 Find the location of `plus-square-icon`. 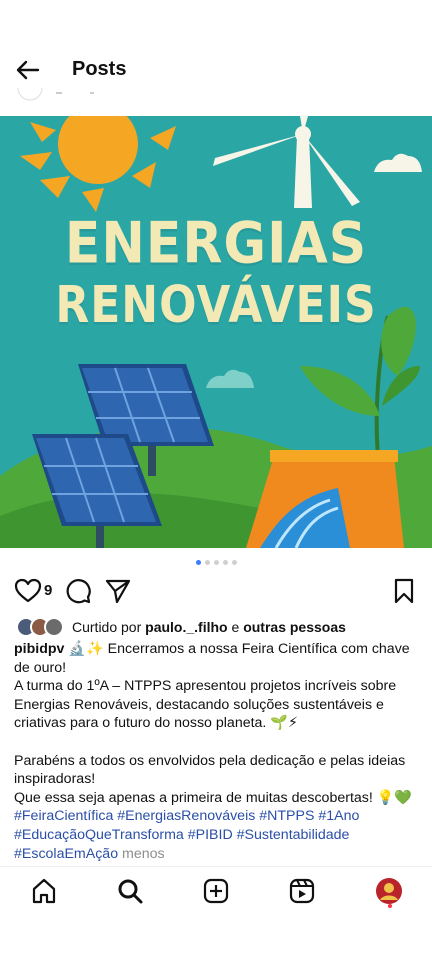

plus-square-icon is located at coordinates (216, 891).